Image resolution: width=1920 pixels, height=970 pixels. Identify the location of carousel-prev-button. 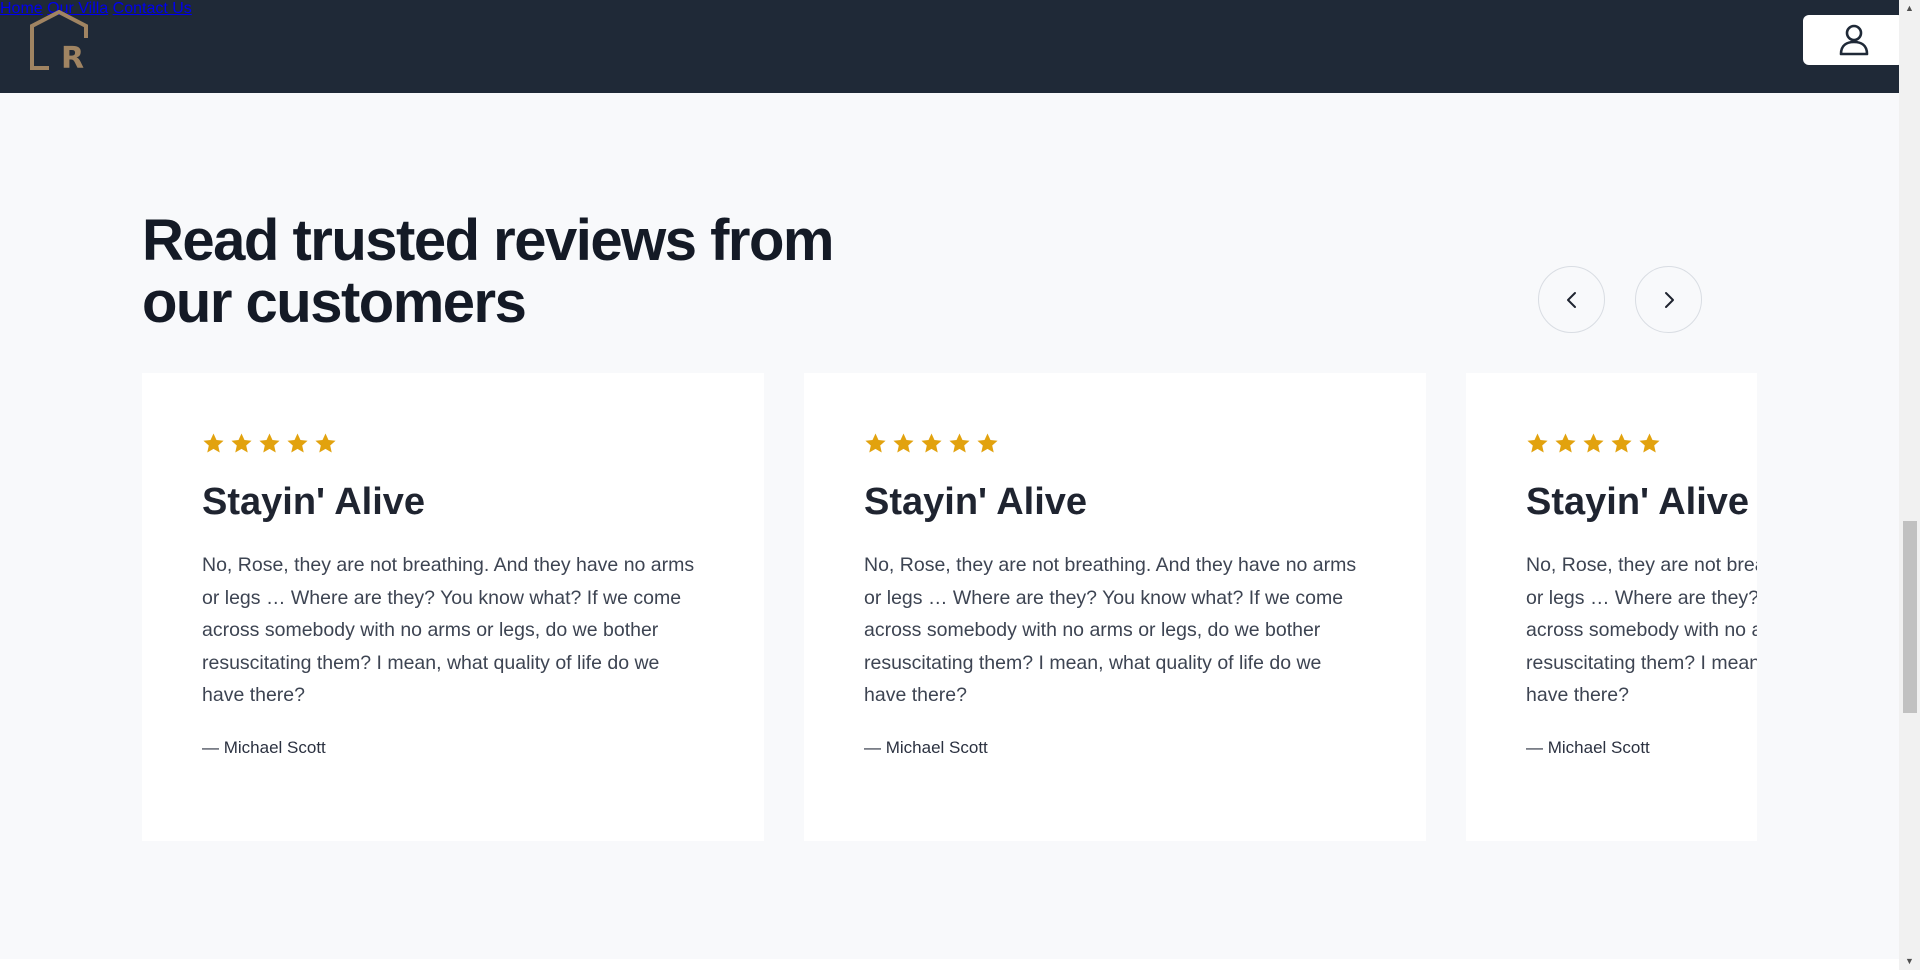
(1571, 299).